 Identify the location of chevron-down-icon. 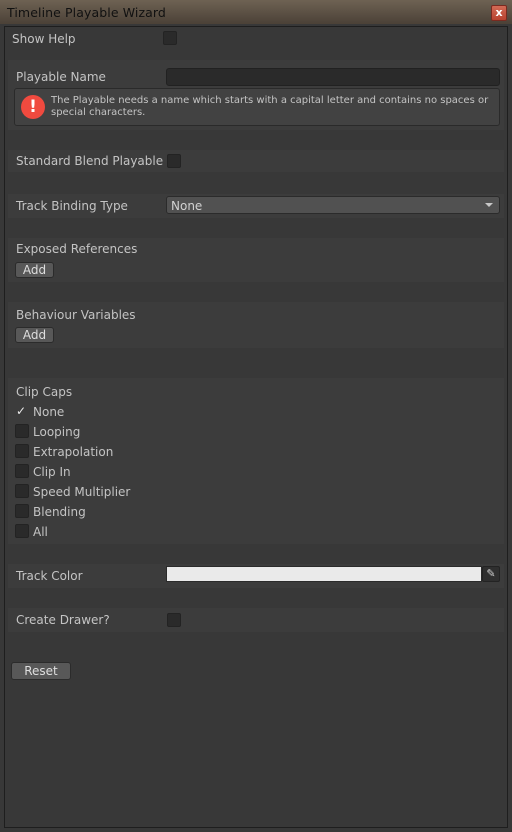
(489, 205).